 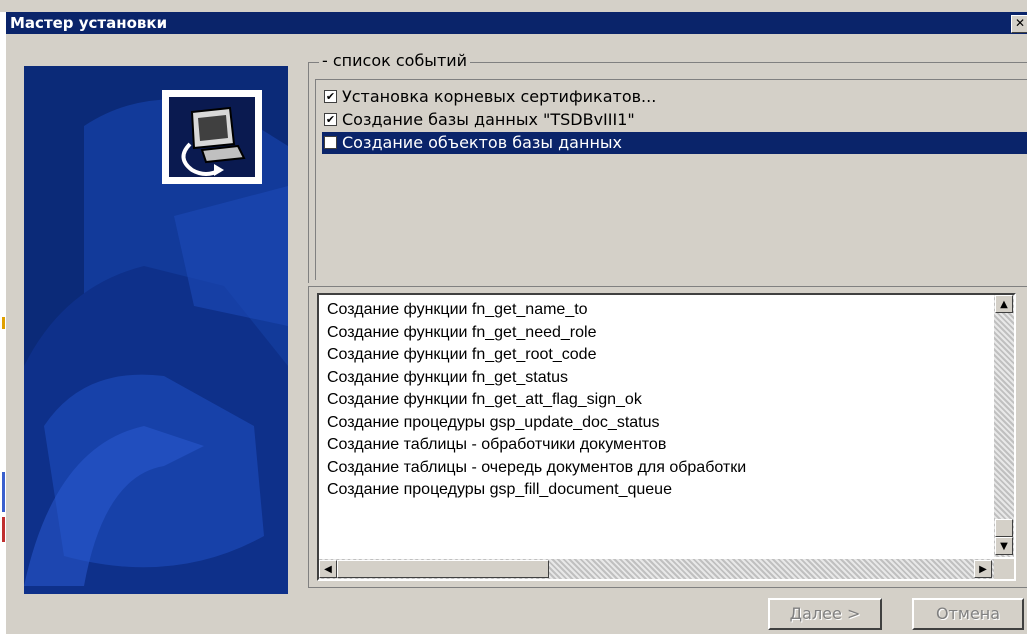 What do you see at coordinates (484, 399) in the screenshot?
I see `log-line: Создание функции fn_get_att_flag_sign_ok` at bounding box center [484, 399].